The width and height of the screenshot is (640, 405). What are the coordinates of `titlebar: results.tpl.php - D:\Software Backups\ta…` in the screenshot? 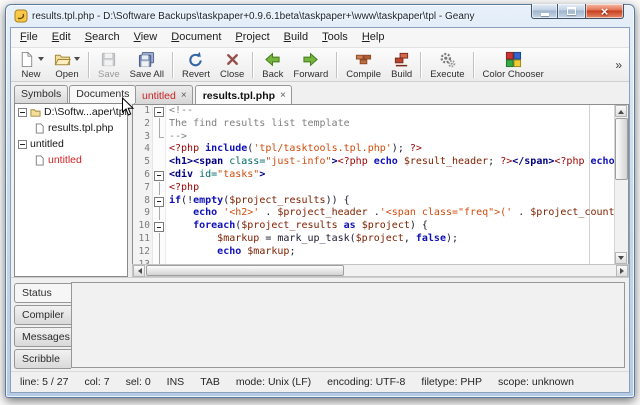 It's located at (320, 15).